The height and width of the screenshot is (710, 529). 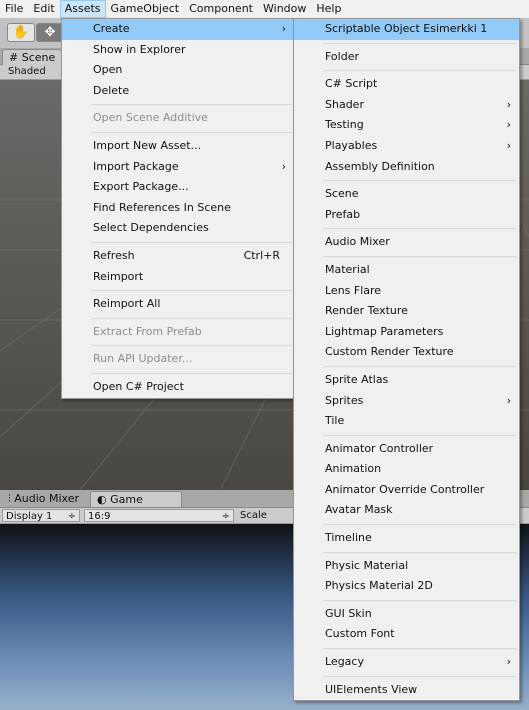 What do you see at coordinates (380, 166) in the screenshot?
I see `menu-item-label: Assembly Definition` at bounding box center [380, 166].